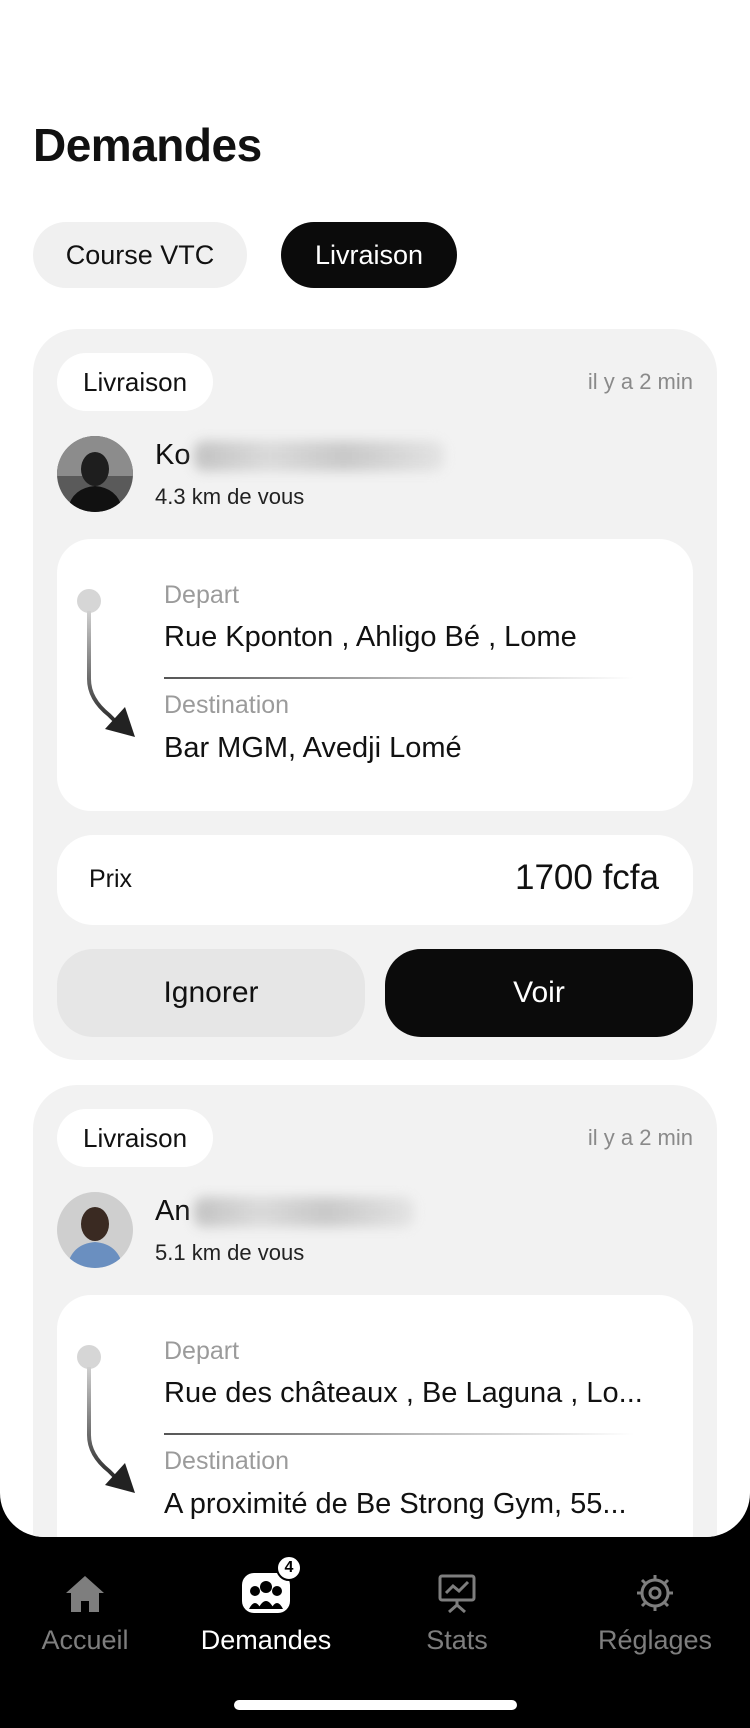 Image resolution: width=750 pixels, height=1728 pixels. I want to click on tab-label: Accueil, so click(85, 1640).